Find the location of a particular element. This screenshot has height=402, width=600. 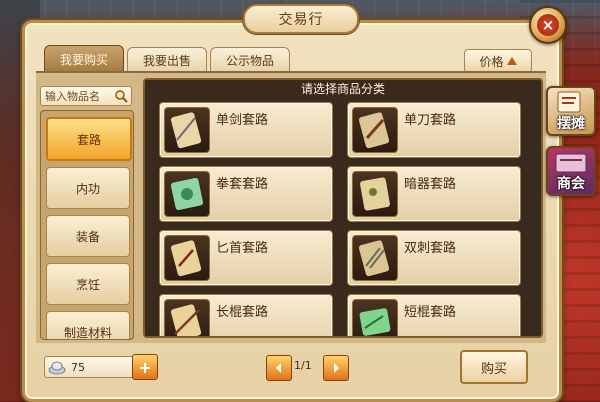

search-input: 输入物品名 is located at coordinates (86, 96).